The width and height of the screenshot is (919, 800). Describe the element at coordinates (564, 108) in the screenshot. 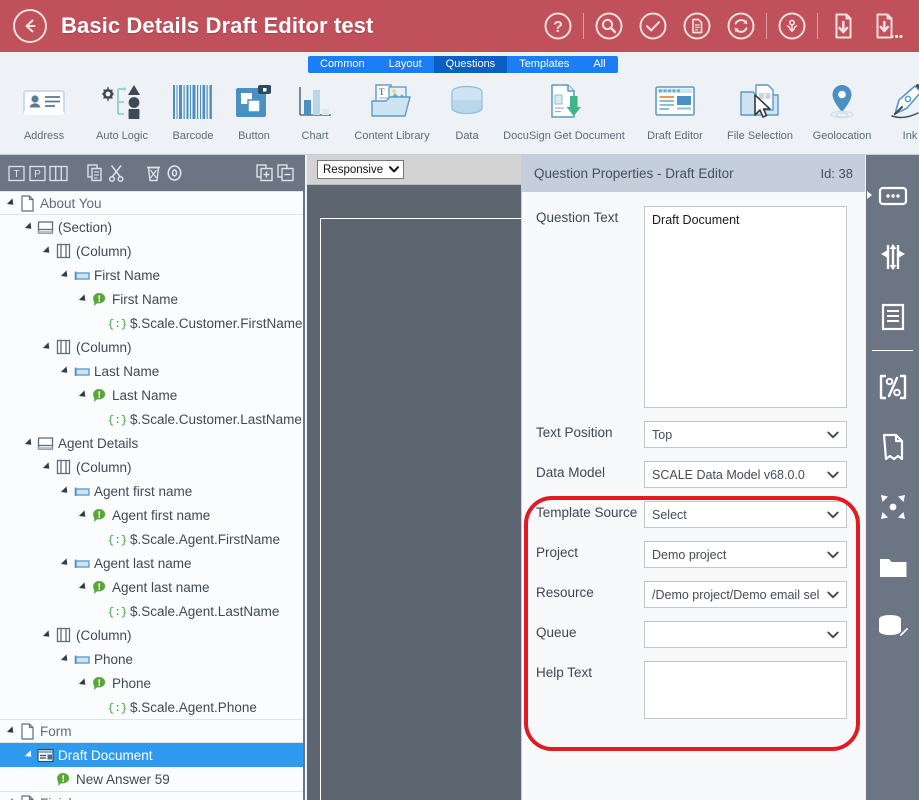

I see `ribbon-item-docusign-get-document: DocuSign Get Document` at that location.